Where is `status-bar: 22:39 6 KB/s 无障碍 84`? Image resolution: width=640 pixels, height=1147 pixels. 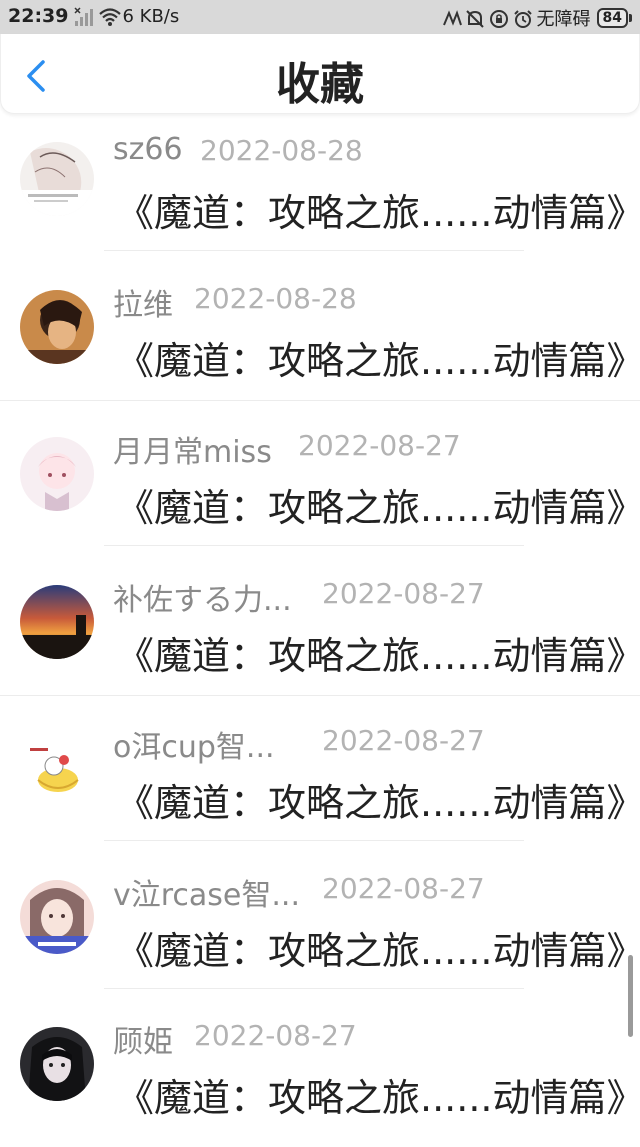 status-bar: 22:39 6 KB/s 无障碍 84 is located at coordinates (320, 17).